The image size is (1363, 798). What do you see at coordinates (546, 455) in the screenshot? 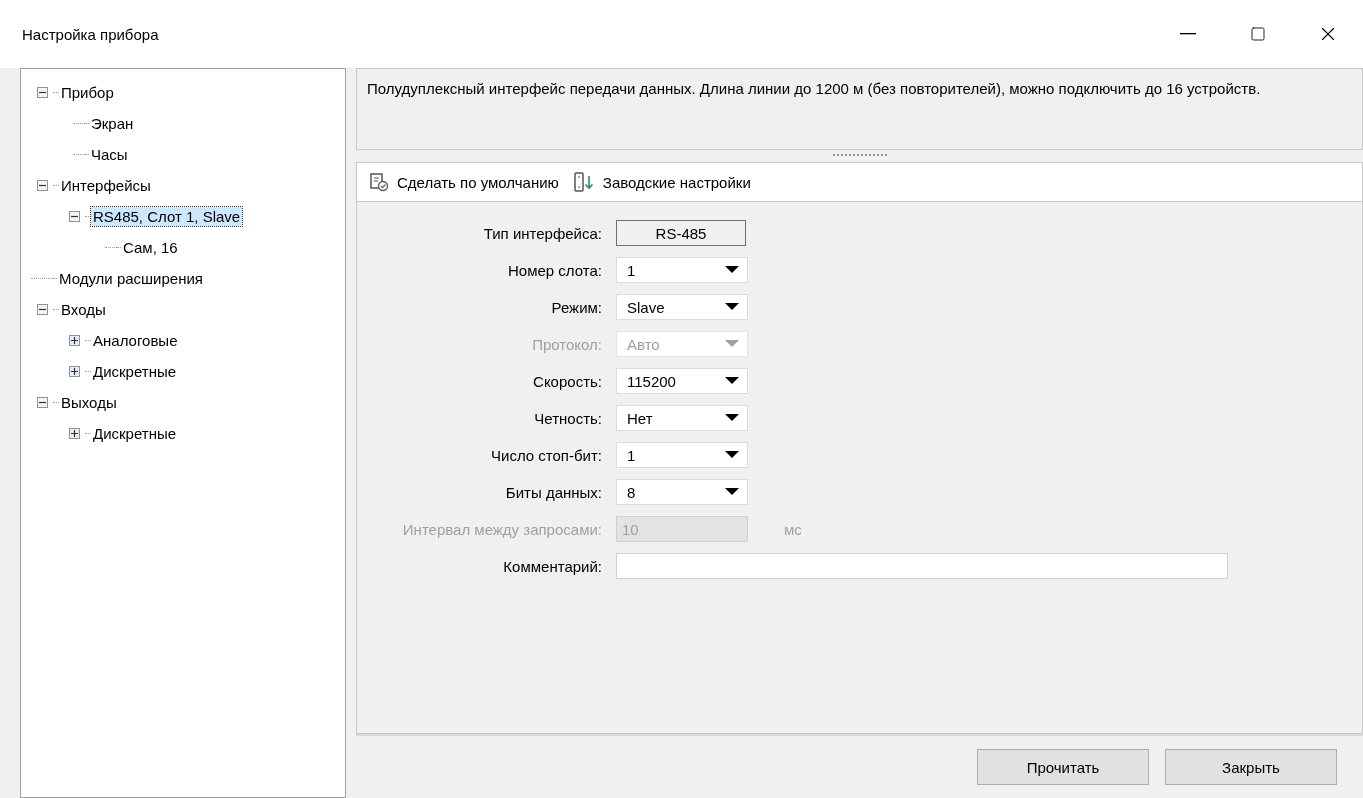
I see `field-label: Число стоп-бит:` at bounding box center [546, 455].